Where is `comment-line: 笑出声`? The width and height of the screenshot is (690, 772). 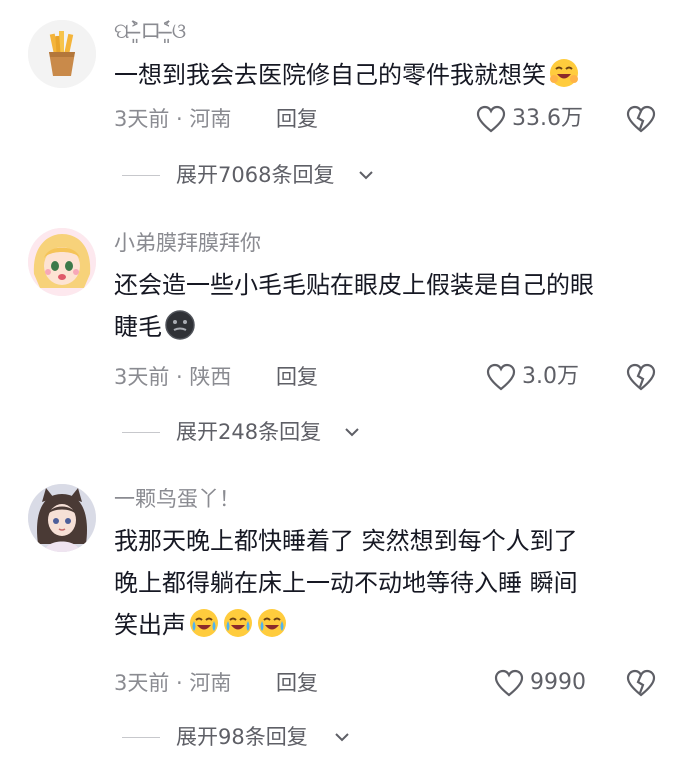
comment-line: 笑出声 is located at coordinates (150, 625).